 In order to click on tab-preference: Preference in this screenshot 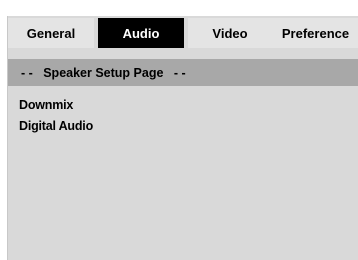, I will do `click(315, 33)`.